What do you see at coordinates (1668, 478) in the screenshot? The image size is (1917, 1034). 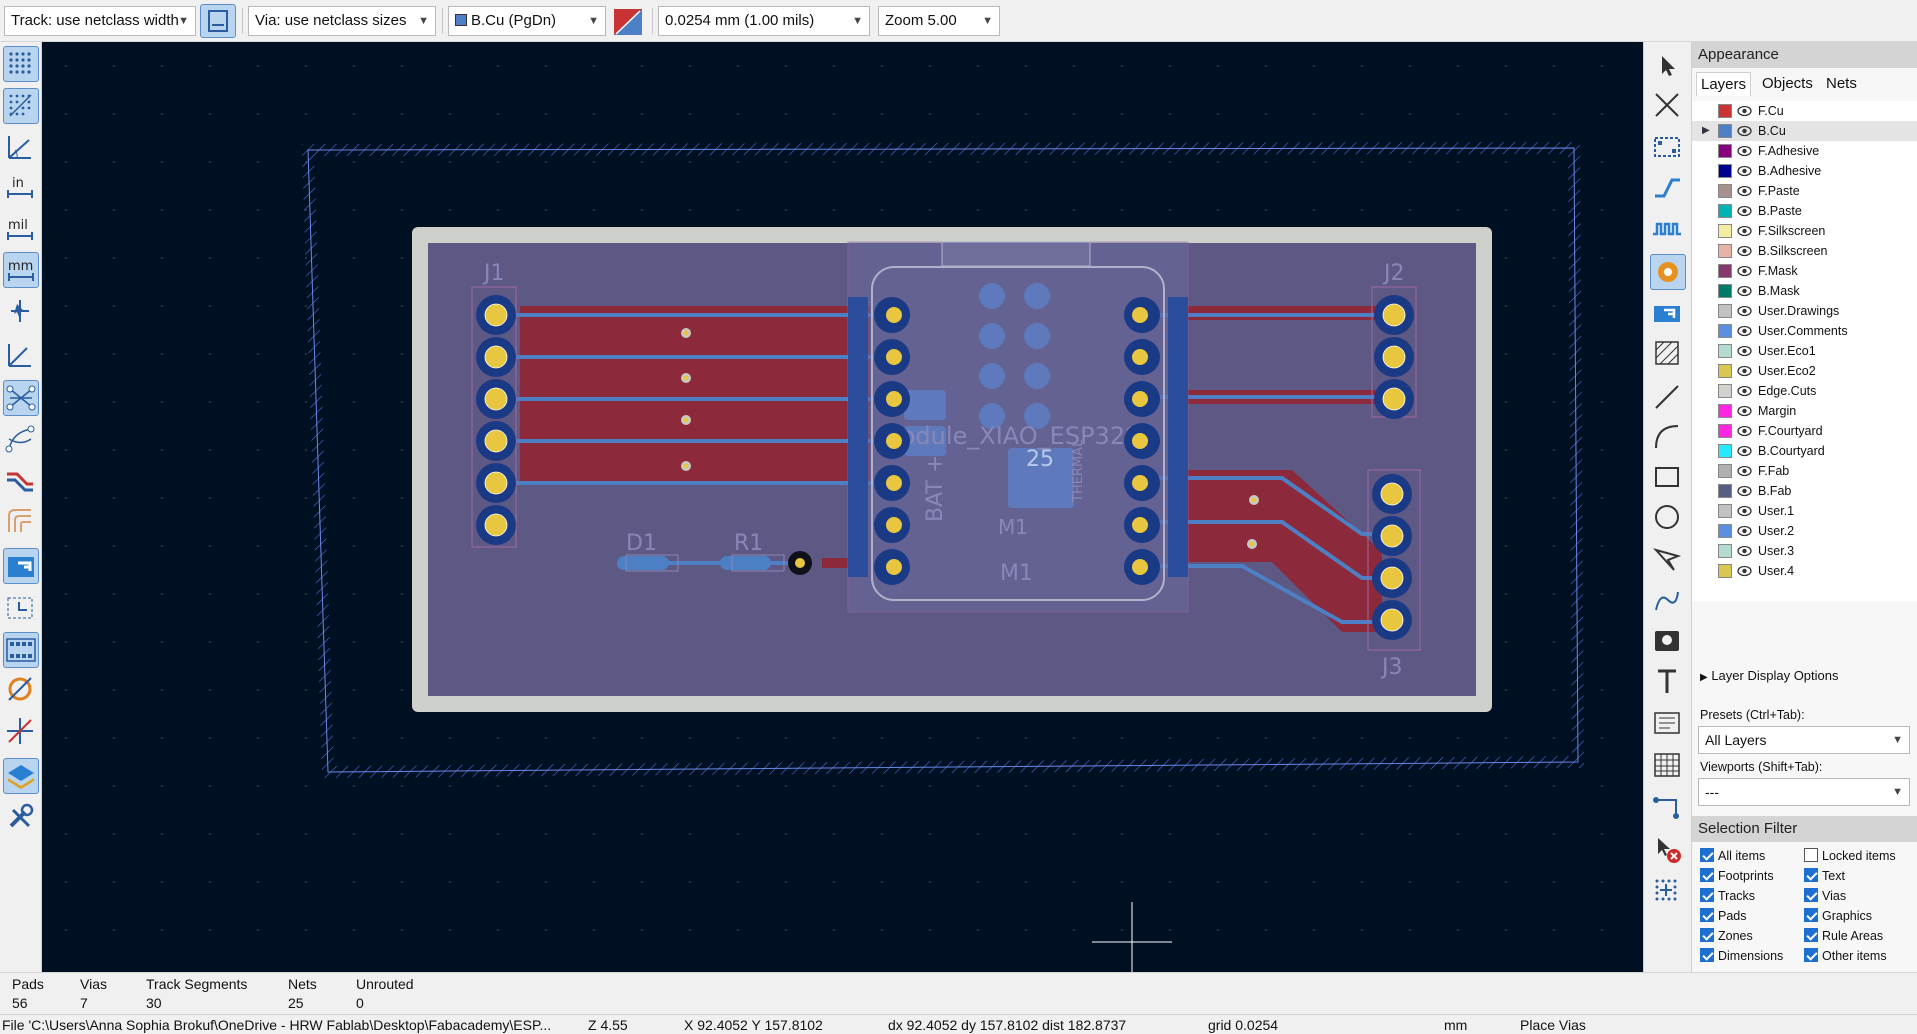 I see `rectangle-tool-button` at bounding box center [1668, 478].